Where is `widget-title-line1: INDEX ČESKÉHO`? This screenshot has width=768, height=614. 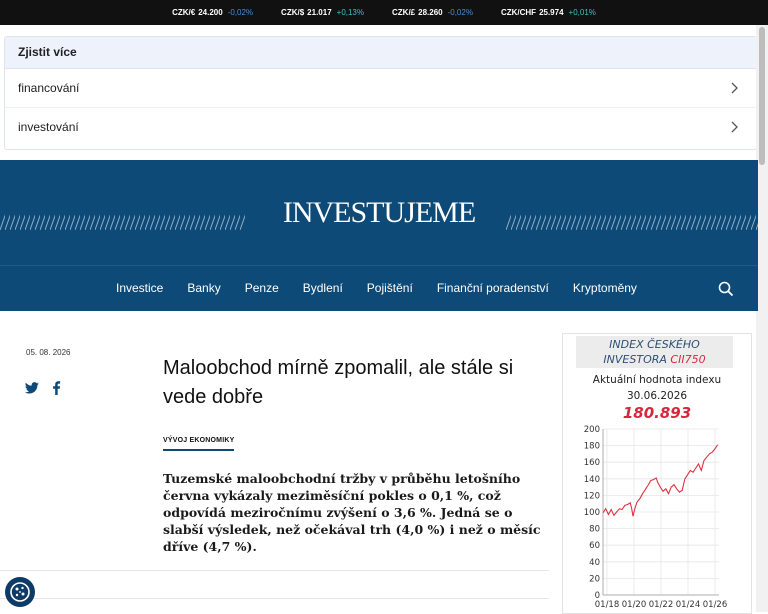
widget-title-line1: INDEX ČESKÉHO is located at coordinates (654, 344).